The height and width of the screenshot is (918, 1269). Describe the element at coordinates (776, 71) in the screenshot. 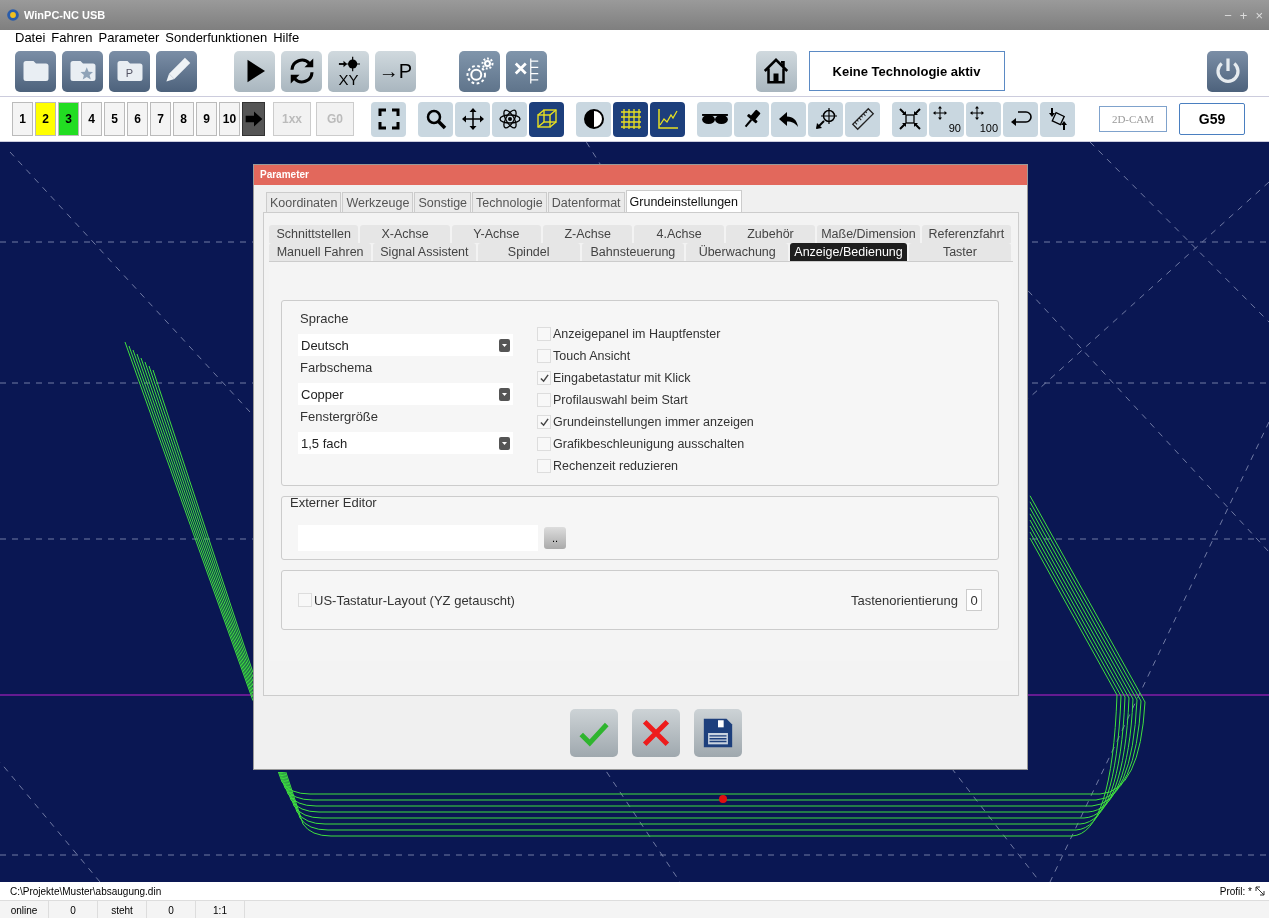

I see `home-button` at that location.